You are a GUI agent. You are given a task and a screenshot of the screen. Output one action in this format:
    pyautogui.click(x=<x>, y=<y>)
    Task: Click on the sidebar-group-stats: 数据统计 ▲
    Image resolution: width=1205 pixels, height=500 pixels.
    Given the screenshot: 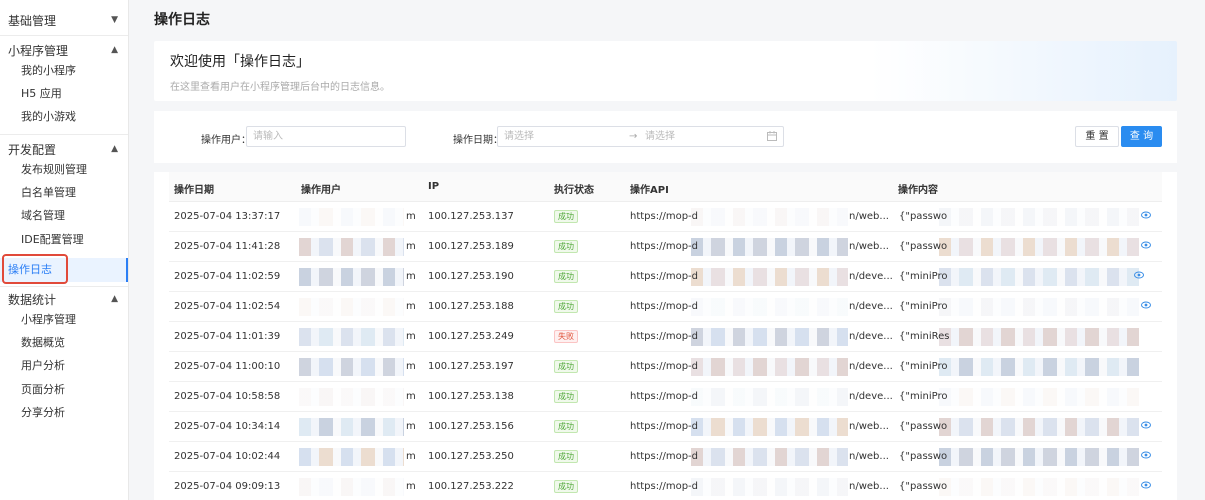 What is the action you would take?
    pyautogui.click(x=64, y=299)
    